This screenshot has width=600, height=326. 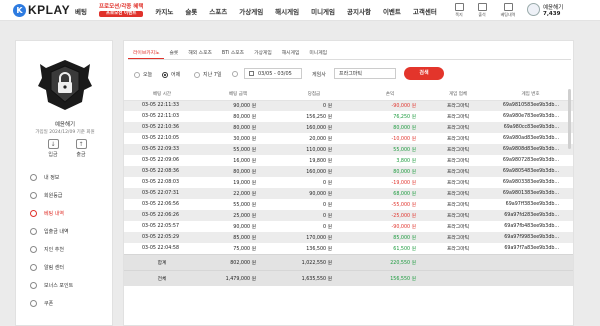 I want to click on tab-slot: 슬롯, so click(x=173, y=54).